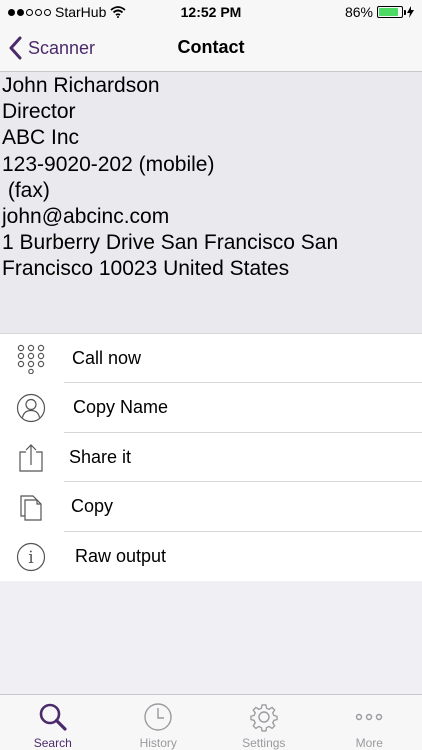  I want to click on contact-address-line-2: Francisco 10023 United States, so click(146, 269).